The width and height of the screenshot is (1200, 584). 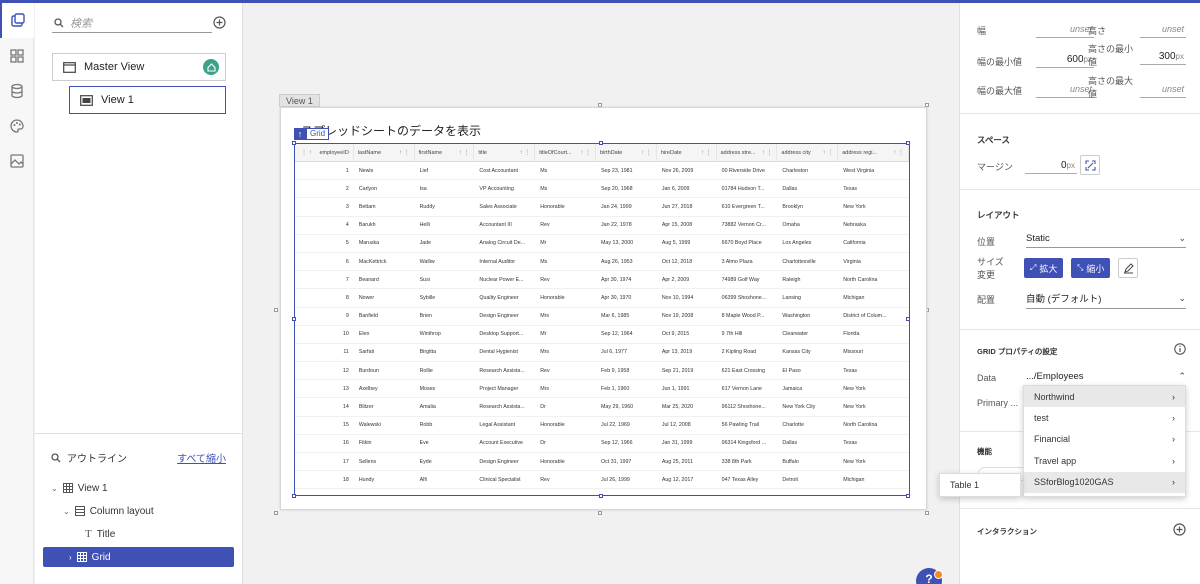 I want to click on table-cell: Nebraska, so click(x=873, y=225).